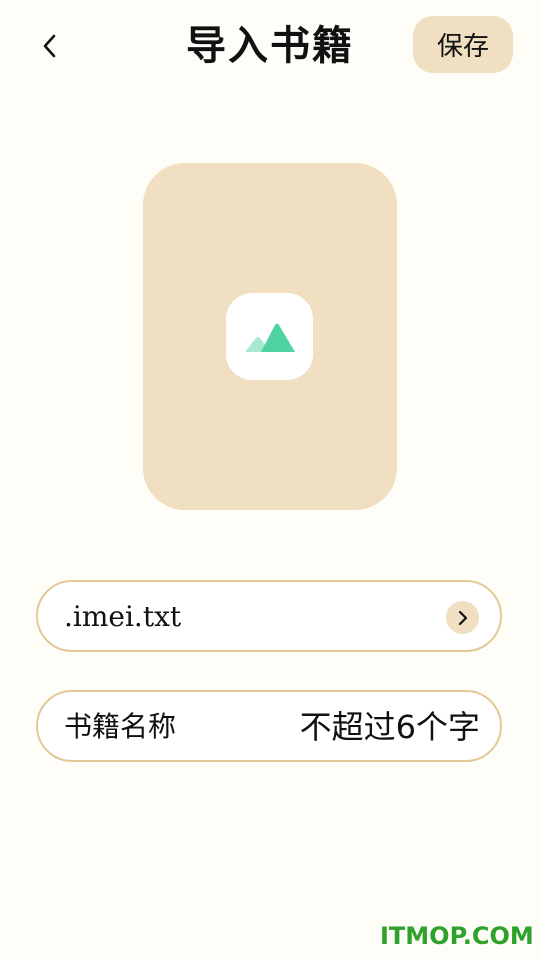  What do you see at coordinates (462, 617) in the screenshot?
I see `chevron-right-icon` at bounding box center [462, 617].